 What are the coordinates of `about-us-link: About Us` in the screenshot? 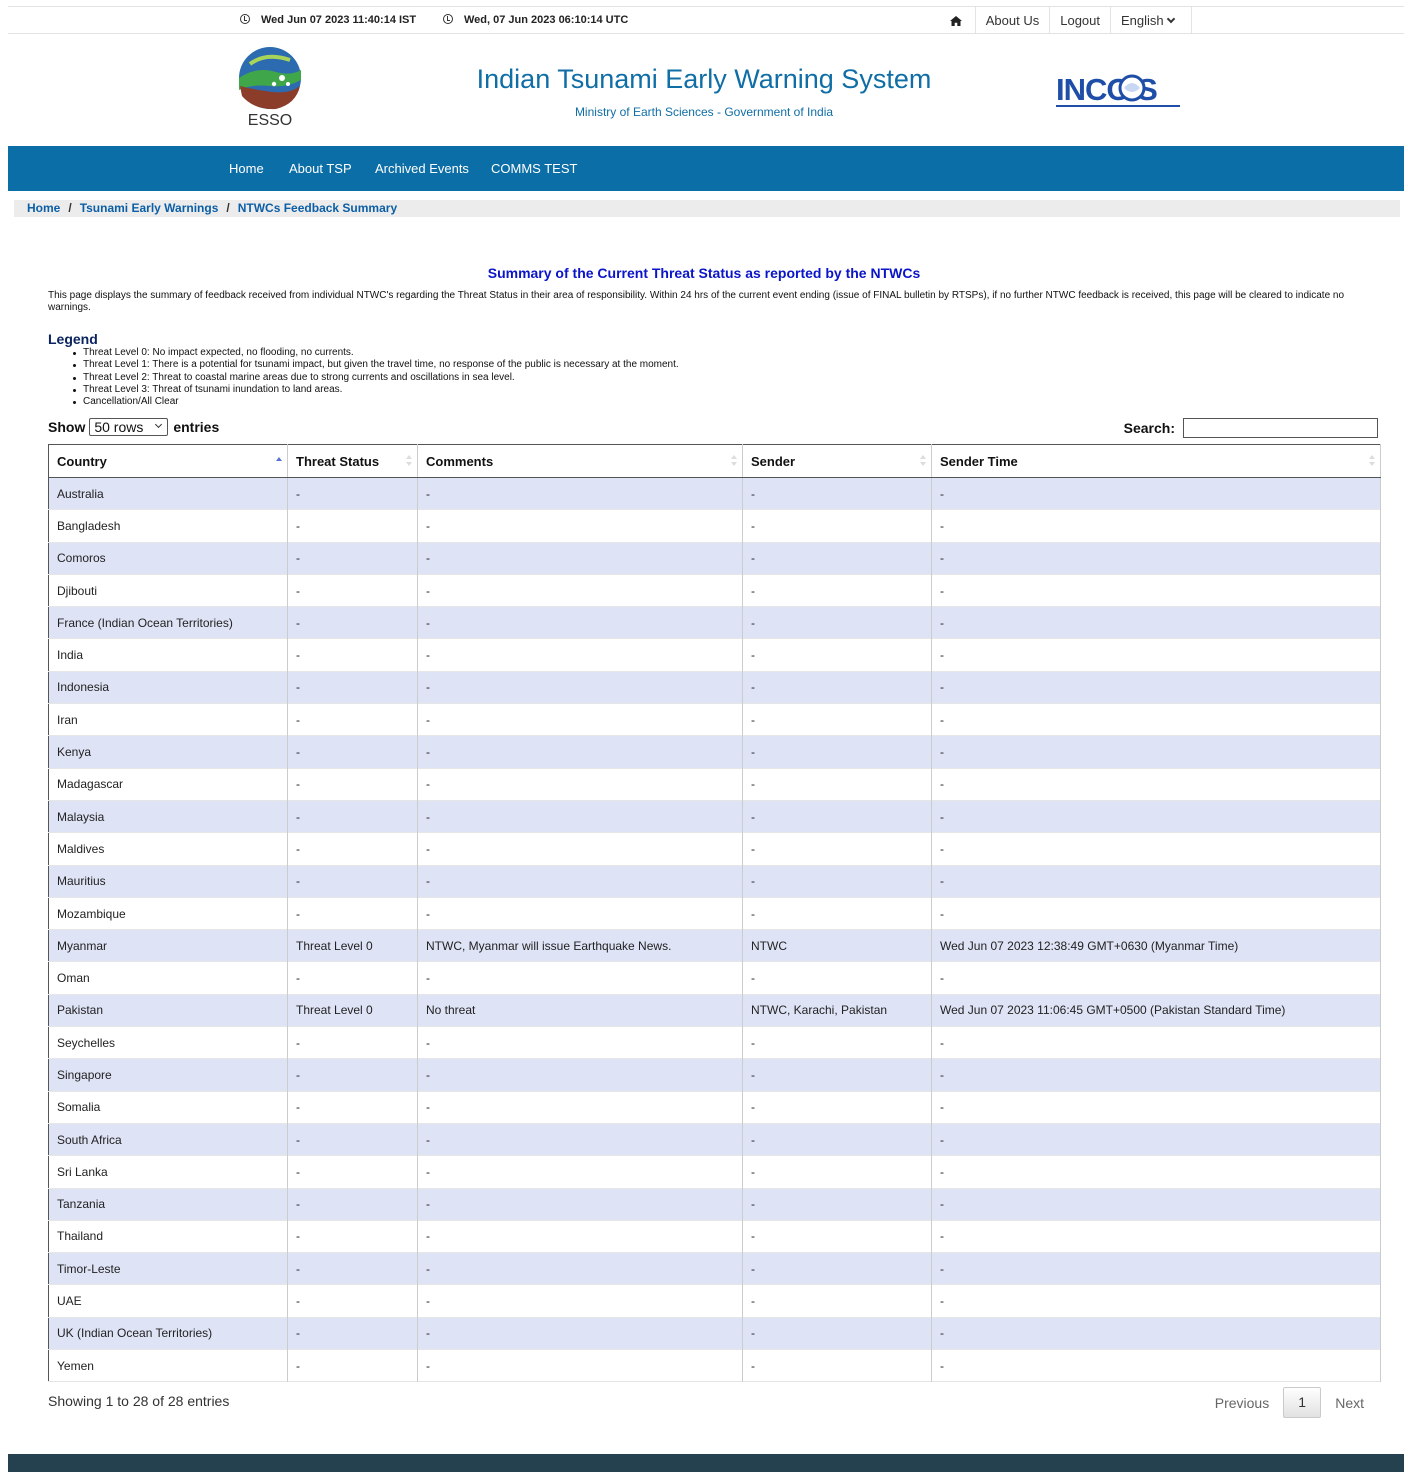 It's located at (1011, 20).